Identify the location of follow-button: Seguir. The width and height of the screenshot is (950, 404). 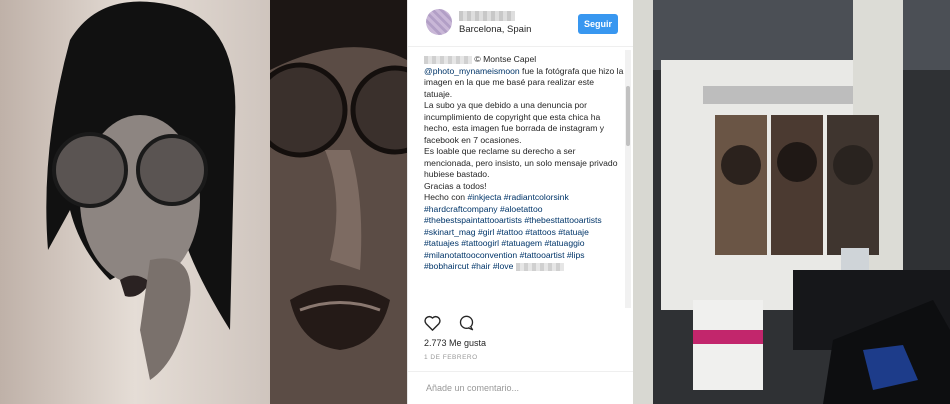
(598, 24).